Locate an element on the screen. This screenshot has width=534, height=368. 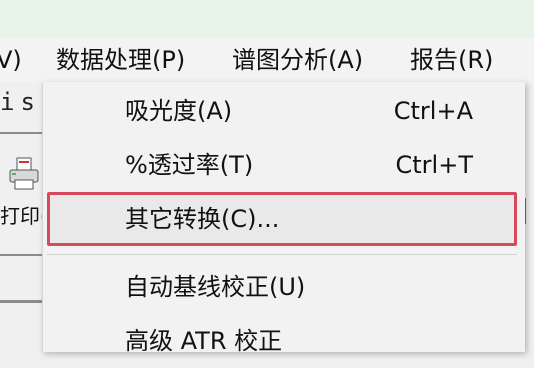
menu-report: 报告(R) is located at coordinates (451, 60).